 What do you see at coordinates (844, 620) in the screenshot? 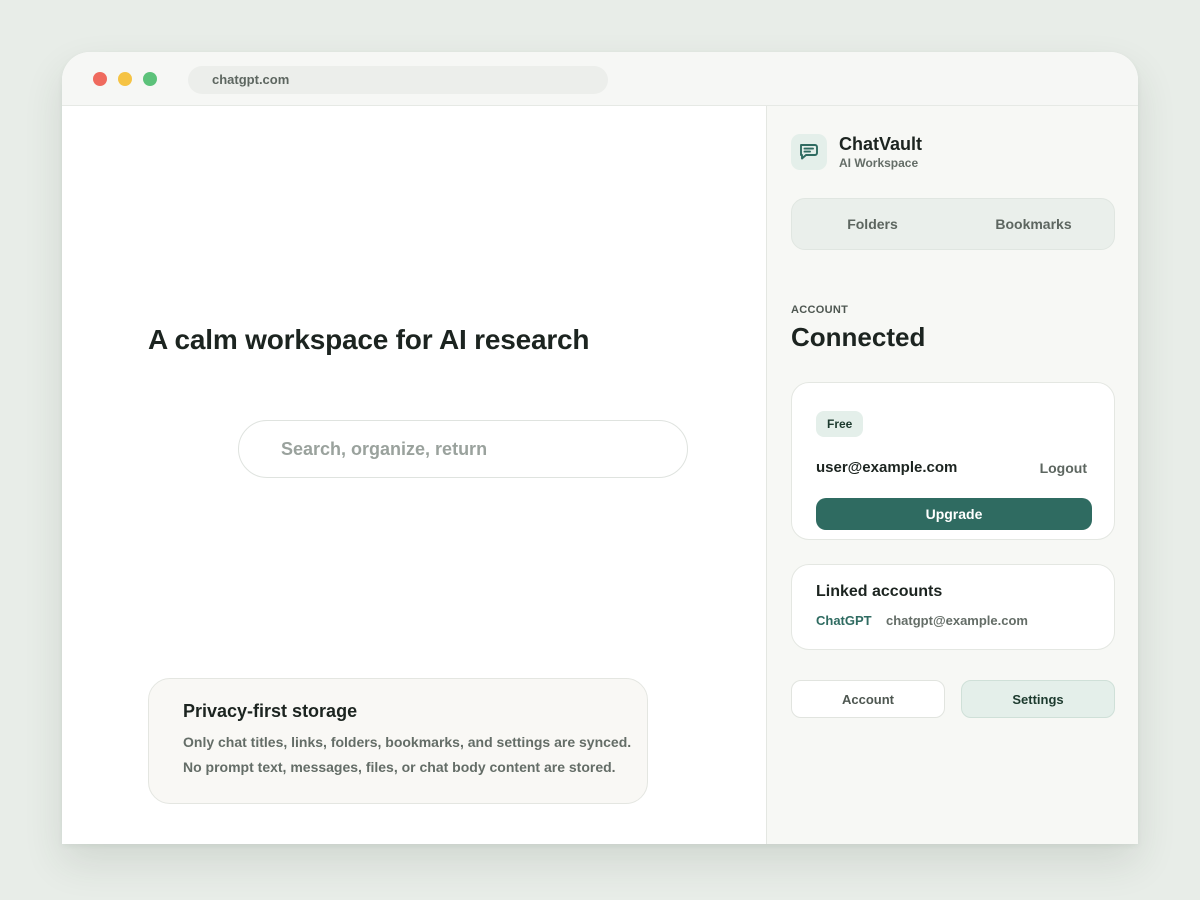
I see `linked-service-name: ChatGPT` at bounding box center [844, 620].